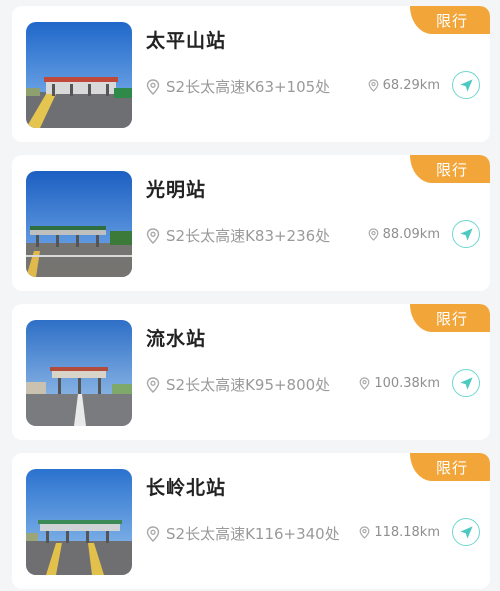 The height and width of the screenshot is (591, 500). Describe the element at coordinates (176, 190) in the screenshot. I see `station-name: 光明站` at that location.